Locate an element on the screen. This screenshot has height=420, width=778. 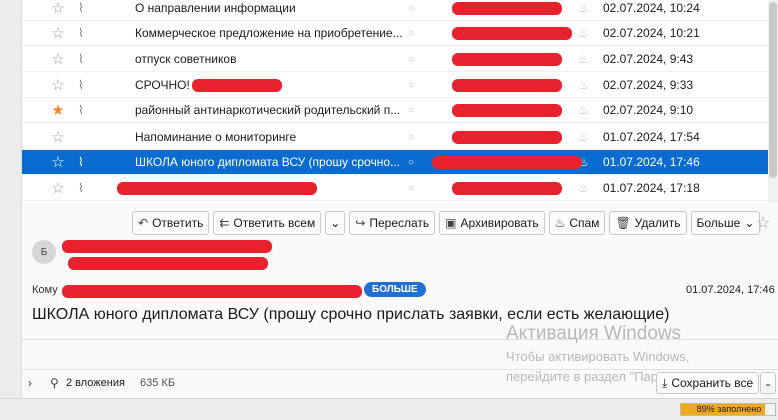
message-row: ☆ ⌇ ○ ♨ 01.07.2024, 17:18 is located at coordinates (395, 188).